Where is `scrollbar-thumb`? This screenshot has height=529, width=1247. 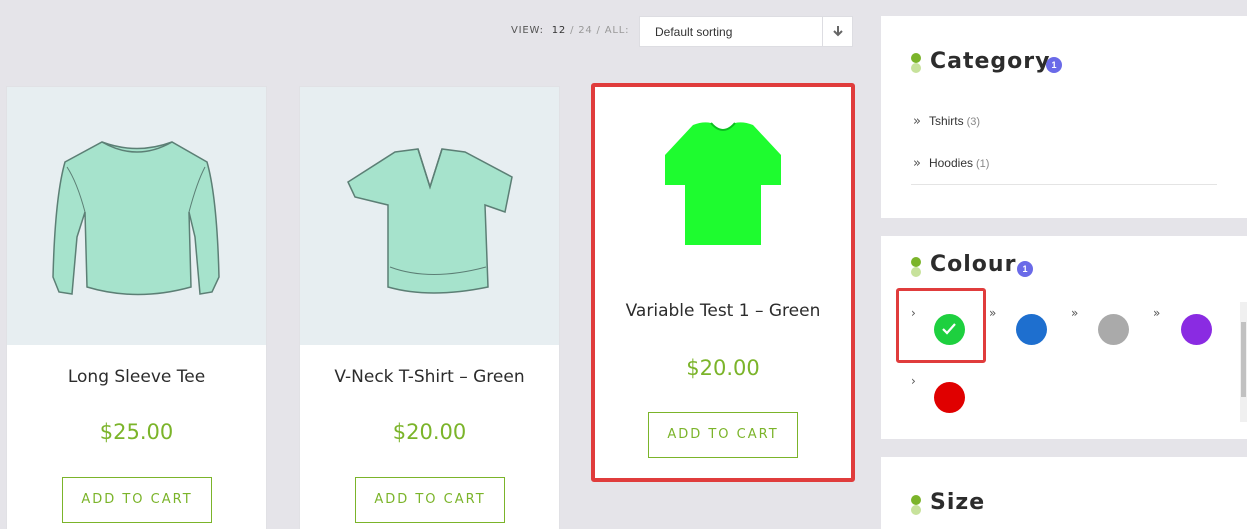
scrollbar-thumb is located at coordinates (1243, 359).